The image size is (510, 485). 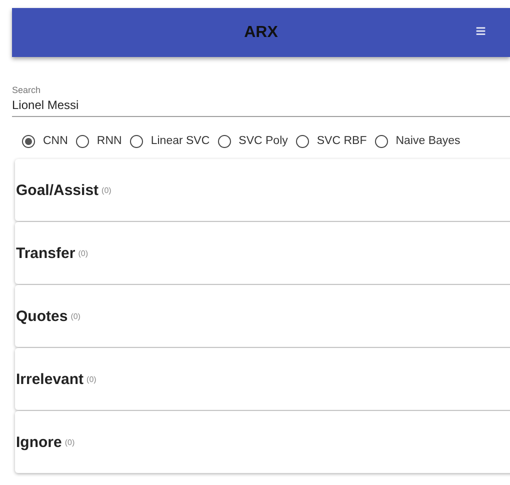 What do you see at coordinates (109, 141) in the screenshot?
I see `radio-label: RNN` at bounding box center [109, 141].